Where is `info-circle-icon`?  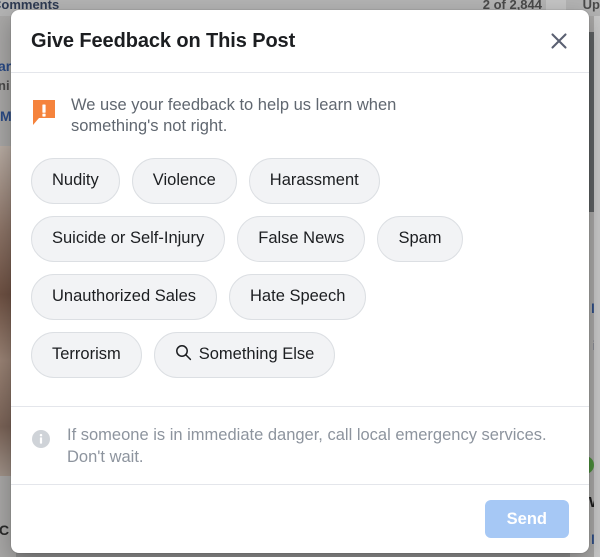
info-circle-icon is located at coordinates (41, 439).